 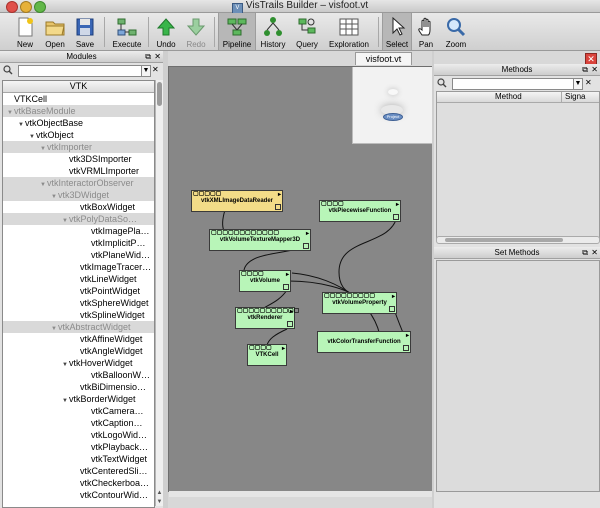 I want to click on tree-item: VTKCell, so click(x=78, y=99).